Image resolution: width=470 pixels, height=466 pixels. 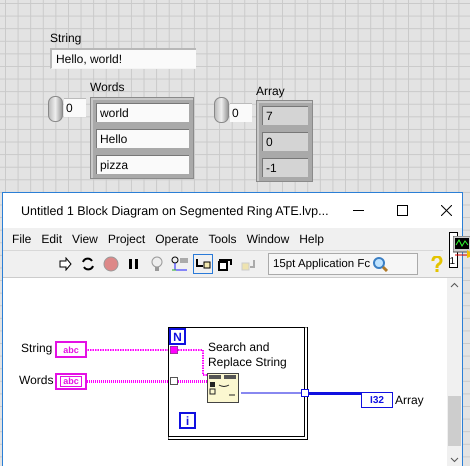 I want to click on menu-item: File, so click(x=21, y=239).